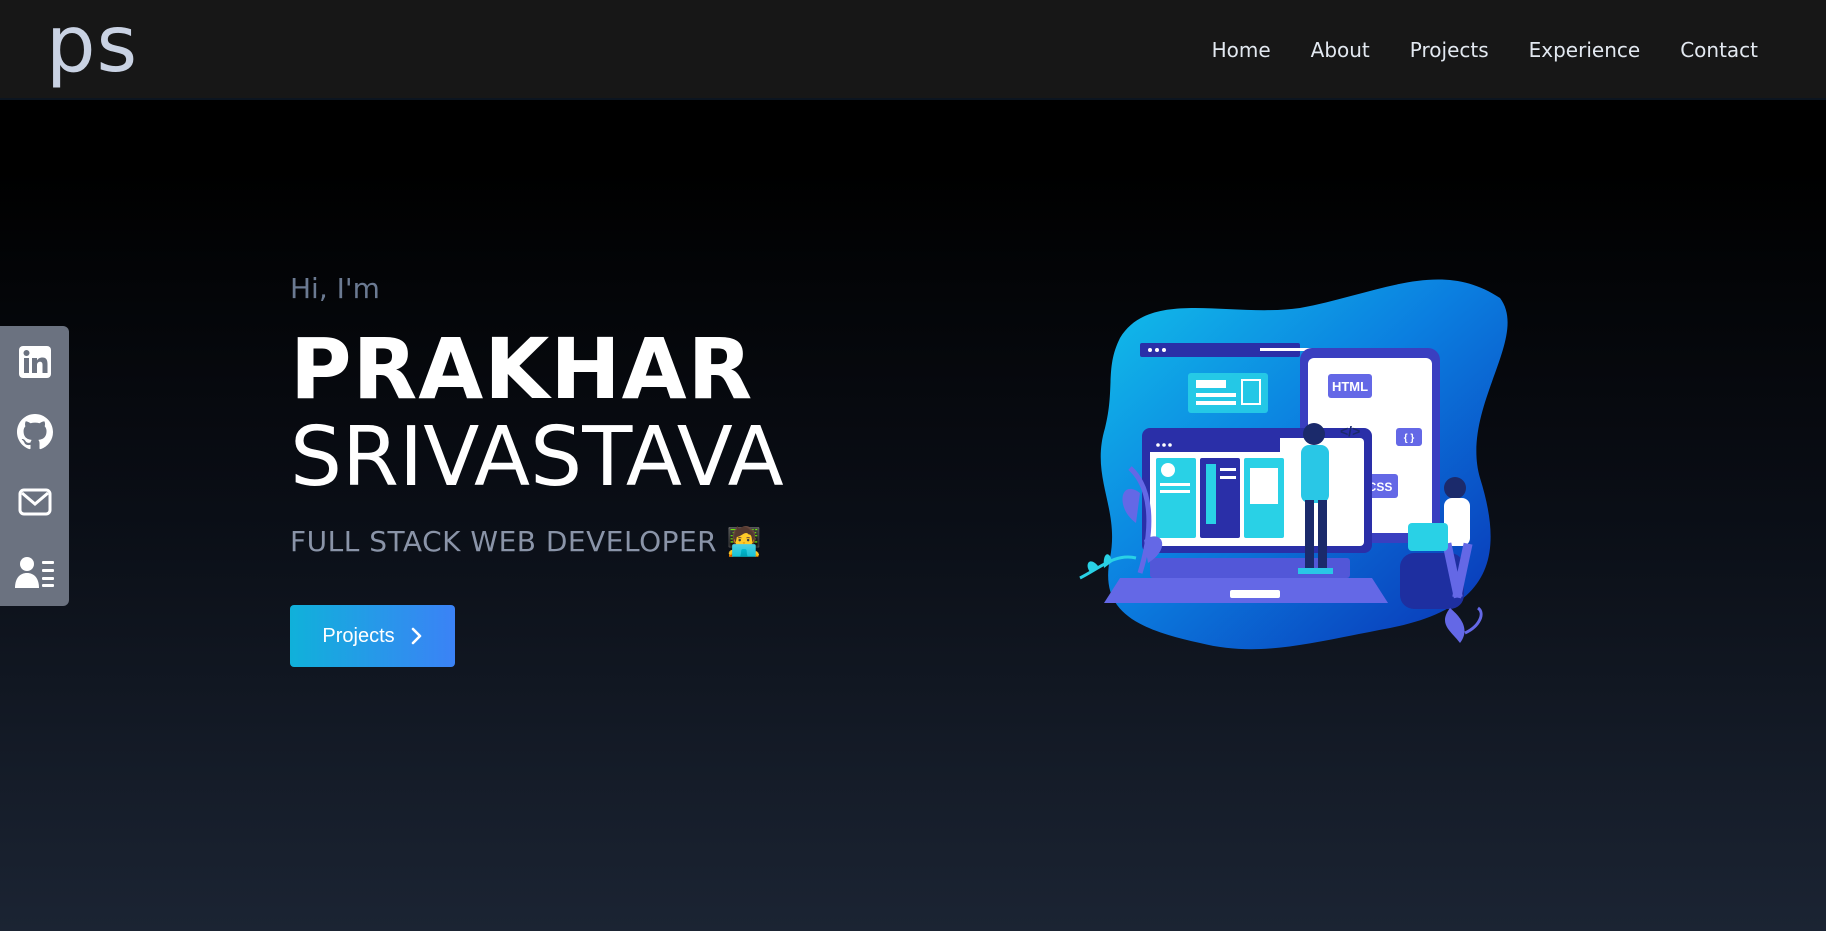 The height and width of the screenshot is (931, 1826). I want to click on technologist-emoji-icon: 🧑‍💻, so click(744, 541).